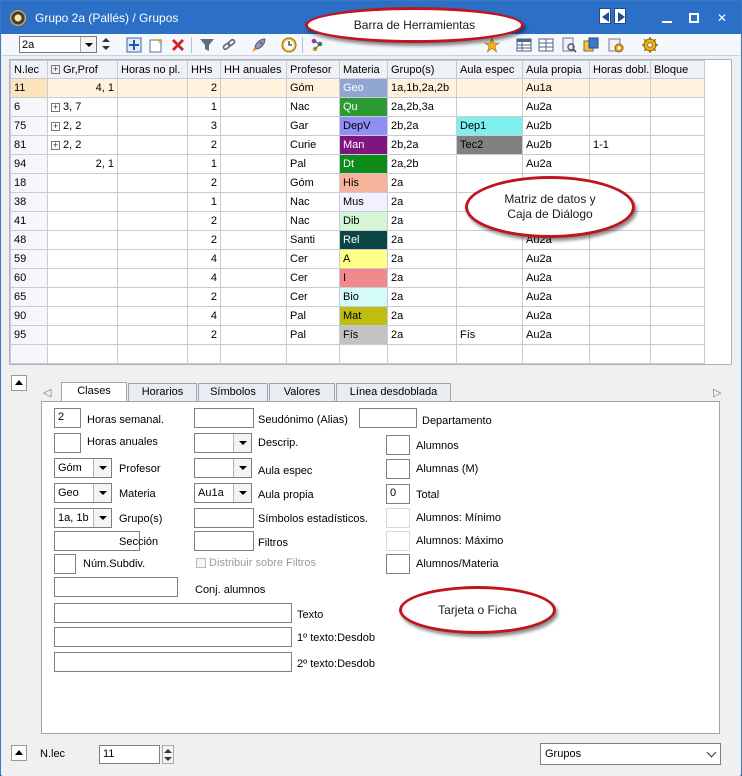 This screenshot has height=776, width=742. I want to click on aula-propia-select: Au1a, so click(223, 493).